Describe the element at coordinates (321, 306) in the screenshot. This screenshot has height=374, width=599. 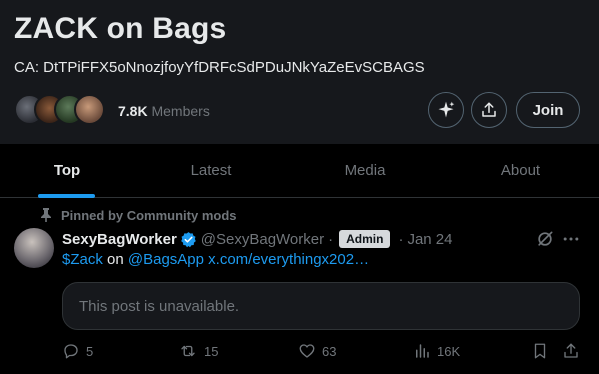
I see `unavailable-quote: This post is unavailable.` at that location.